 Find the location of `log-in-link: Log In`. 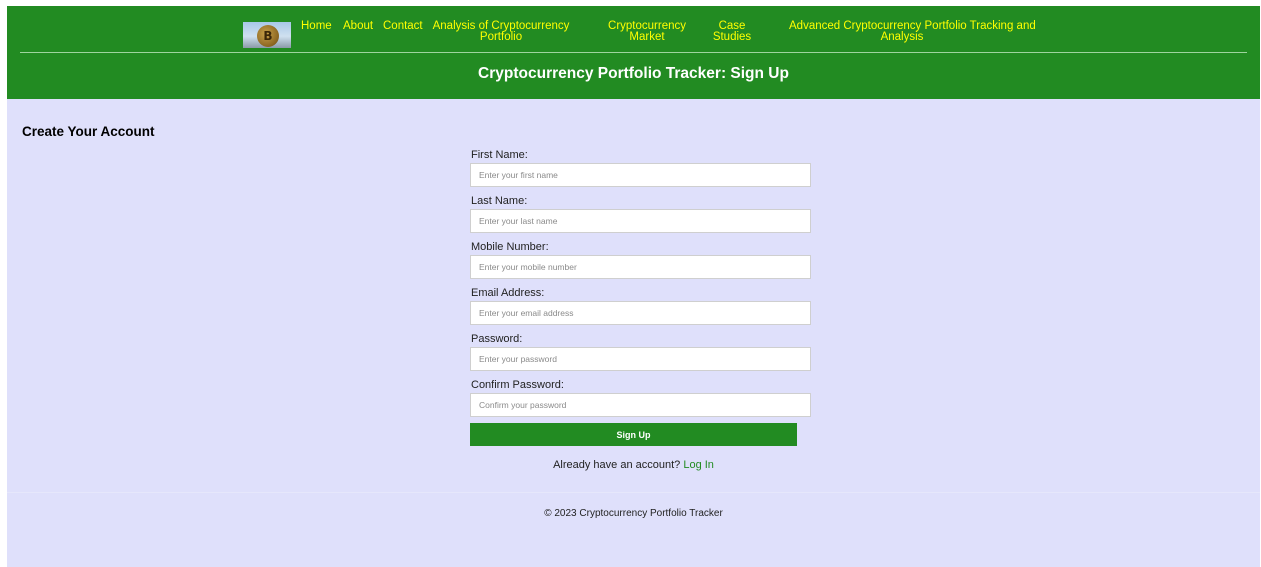

log-in-link: Log In is located at coordinates (698, 465).